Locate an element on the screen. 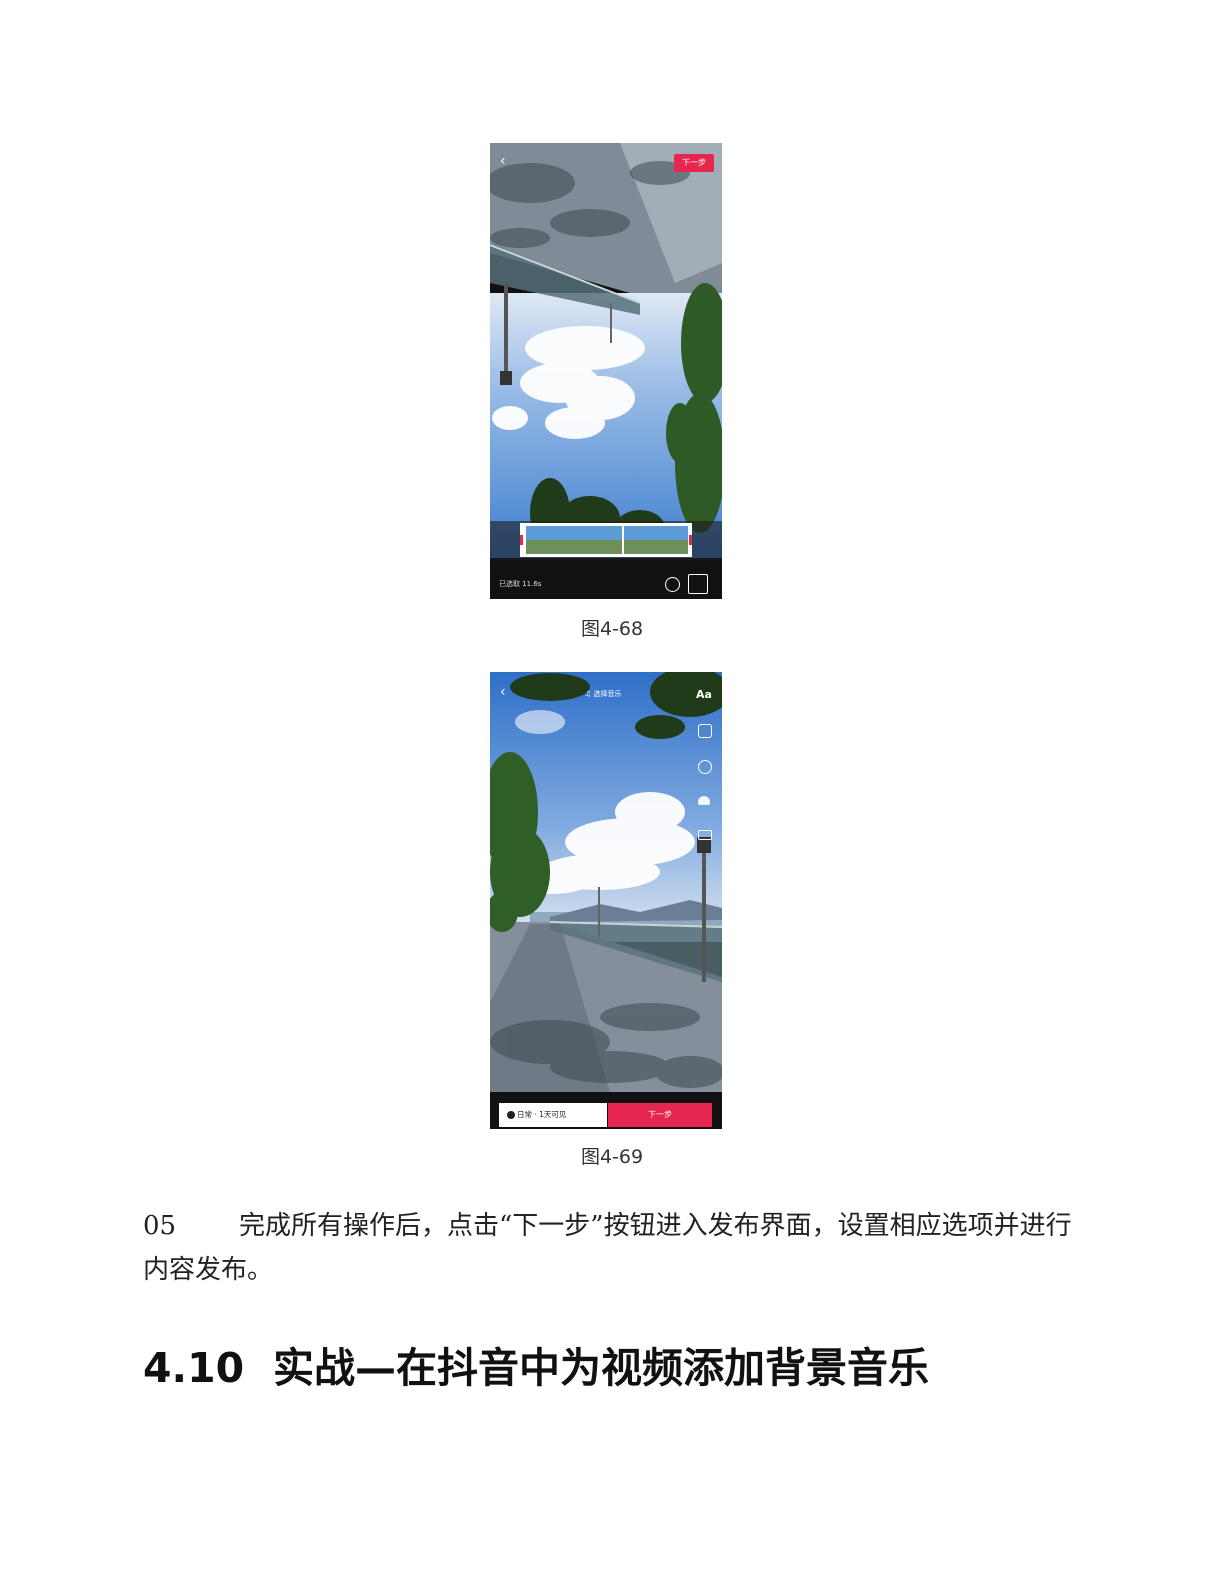  flipped-video-frame is located at coordinates (606, 371).